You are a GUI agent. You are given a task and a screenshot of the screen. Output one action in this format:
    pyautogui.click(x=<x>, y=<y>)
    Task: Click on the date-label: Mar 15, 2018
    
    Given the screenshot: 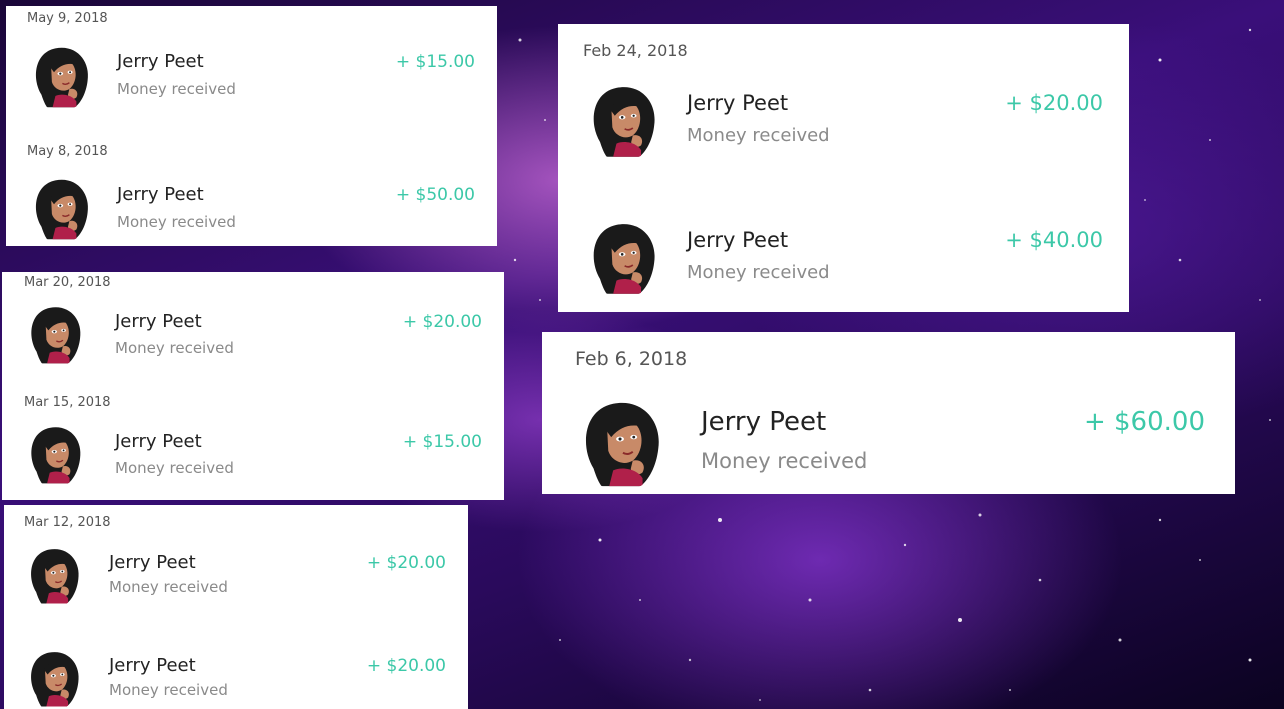 What is the action you would take?
    pyautogui.click(x=67, y=402)
    